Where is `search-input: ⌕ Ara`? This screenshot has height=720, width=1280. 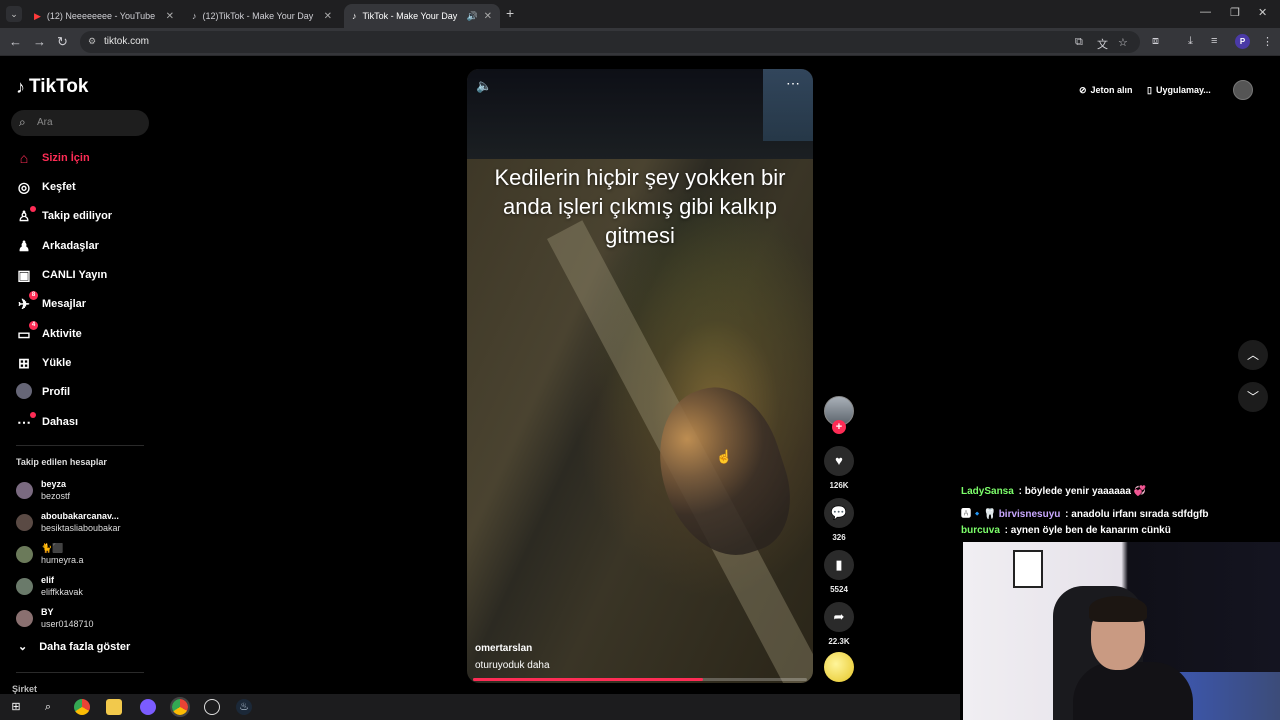
search-input: ⌕ Ara is located at coordinates (80, 123).